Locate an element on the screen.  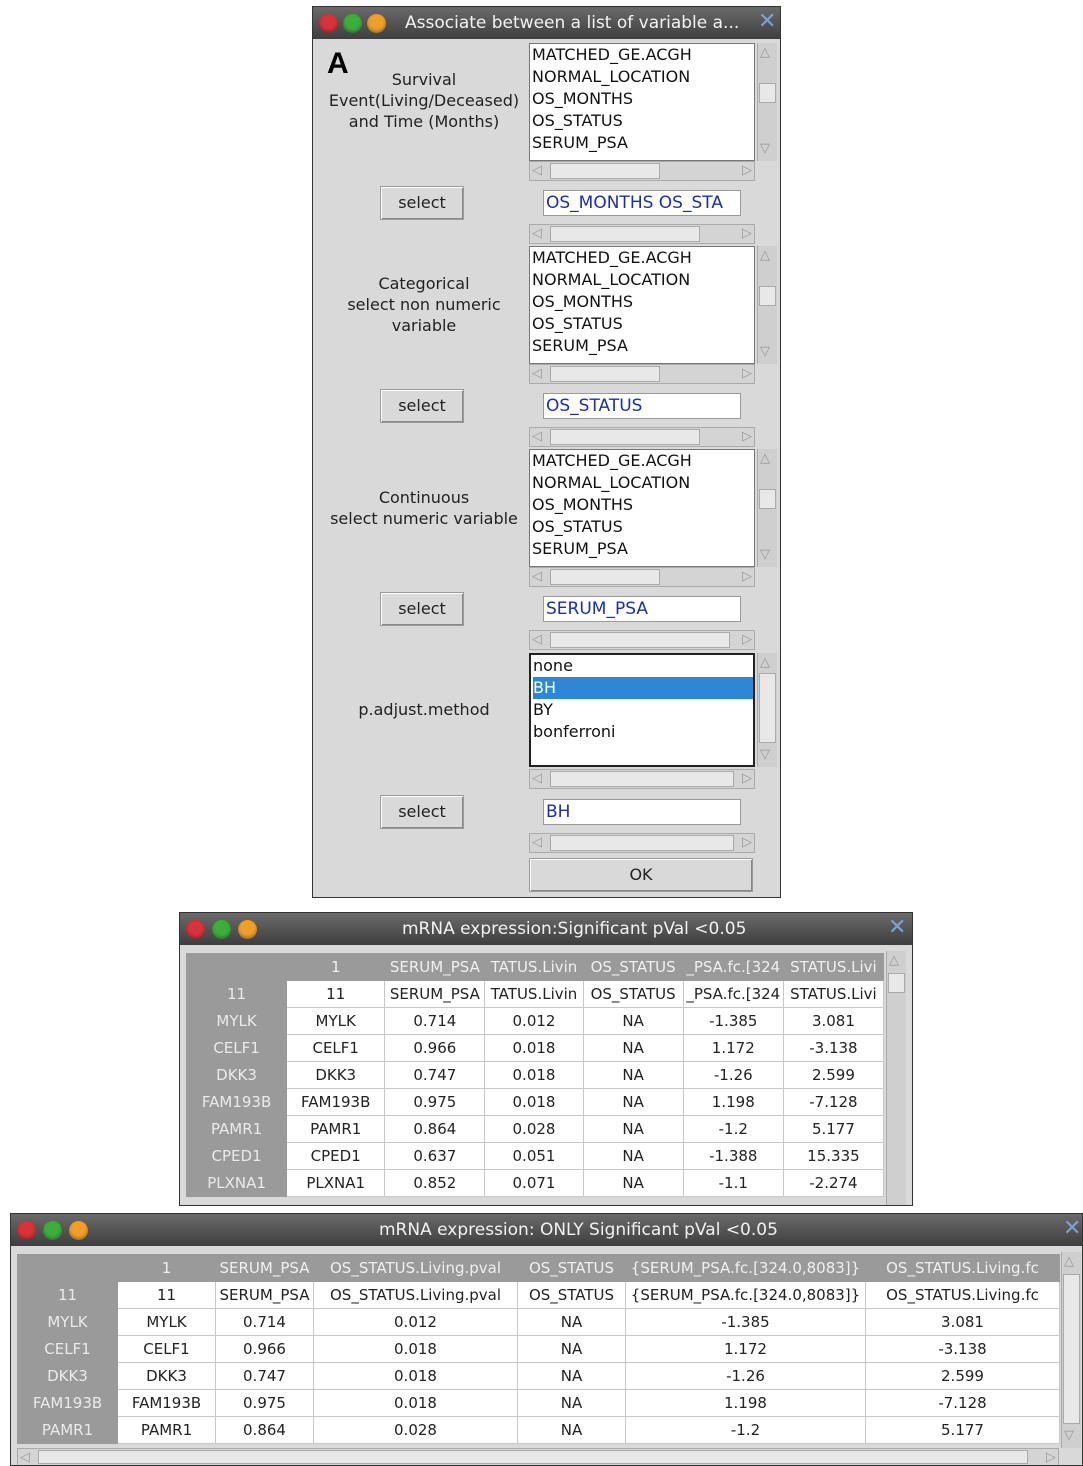
vertical-scrollbar: △ is located at coordinates (896, 1078).